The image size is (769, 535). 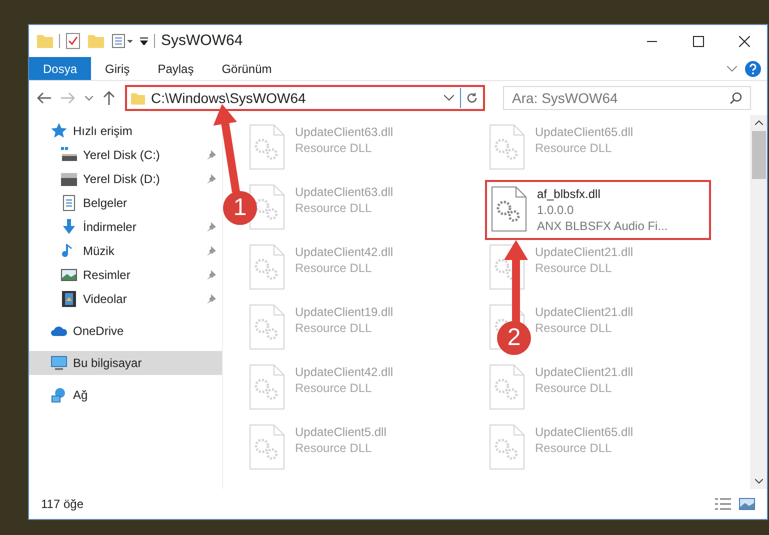 I want to click on large-icons-view-icon, so click(x=747, y=504).